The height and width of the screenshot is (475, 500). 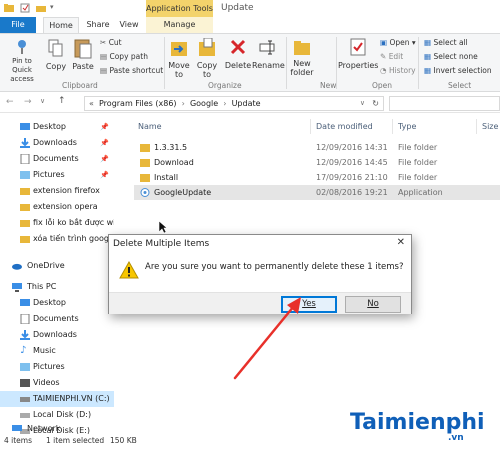 What do you see at coordinates (57, 399) in the screenshot?
I see `nav-item-drive-c: TAIMIENPHI.VN (C:)` at bounding box center [57, 399].